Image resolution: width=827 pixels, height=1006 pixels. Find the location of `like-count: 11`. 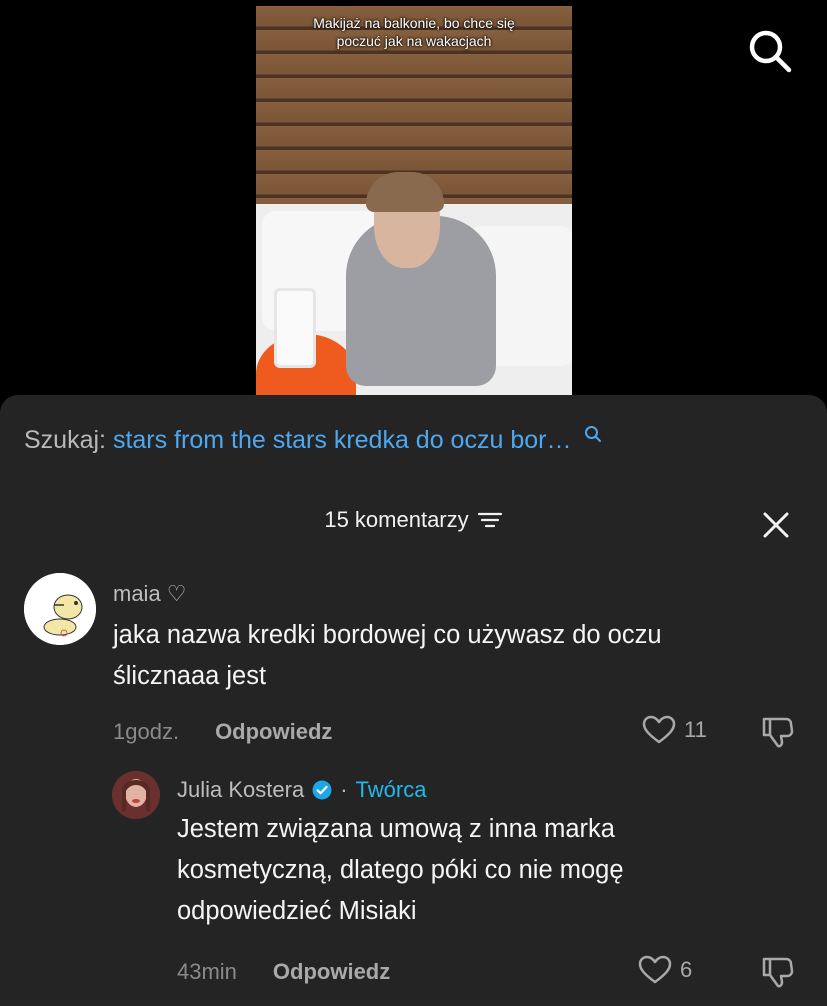

like-count: 11 is located at coordinates (695, 729).